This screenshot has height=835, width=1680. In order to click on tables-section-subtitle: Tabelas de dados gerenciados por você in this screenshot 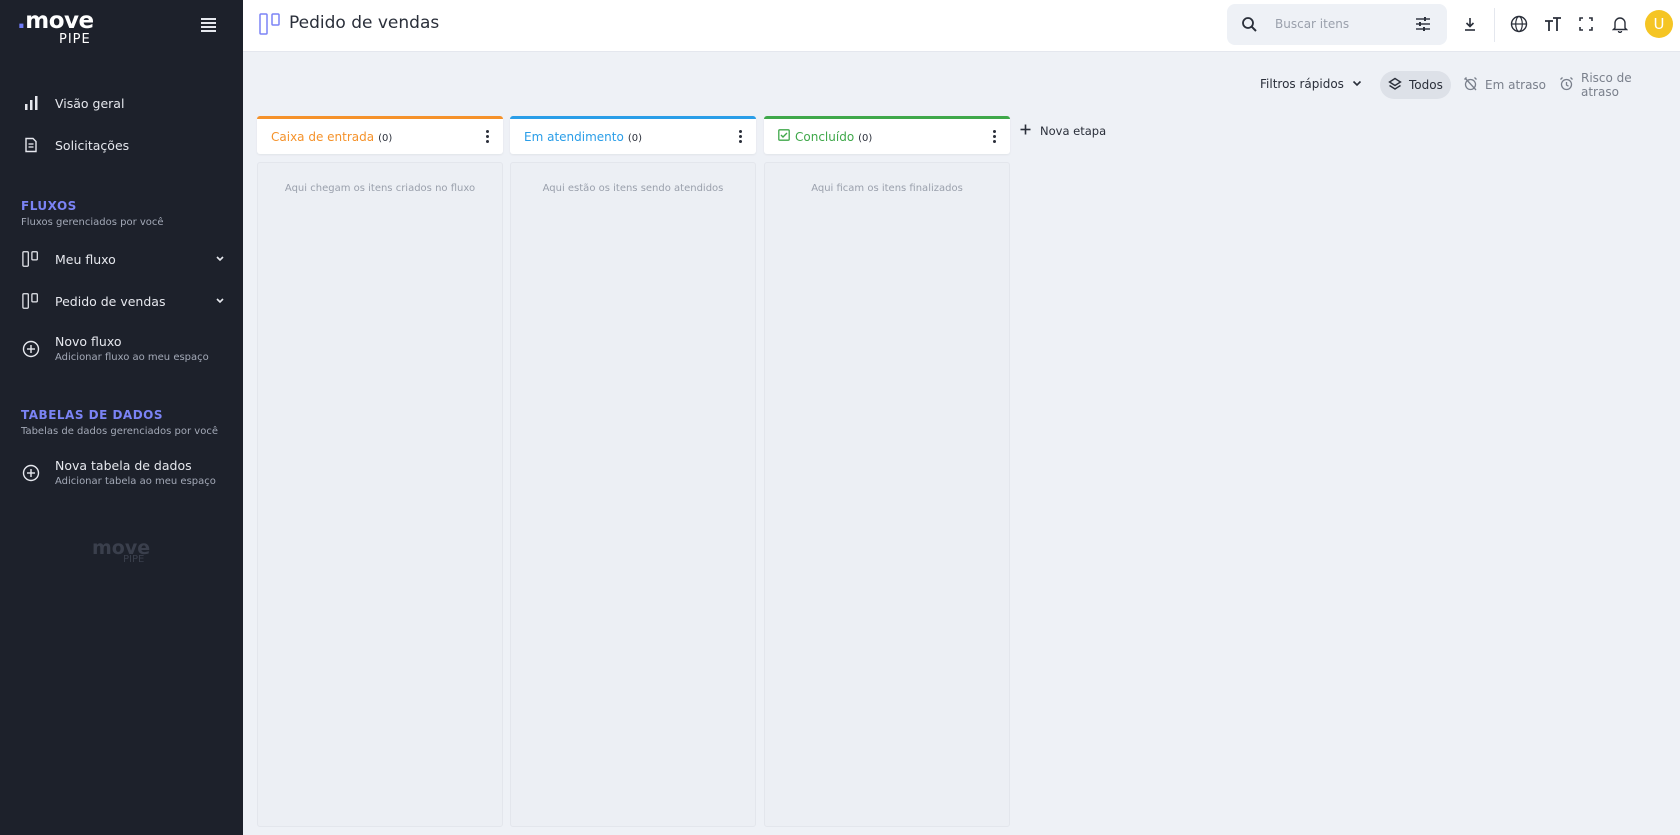, I will do `click(119, 431)`.